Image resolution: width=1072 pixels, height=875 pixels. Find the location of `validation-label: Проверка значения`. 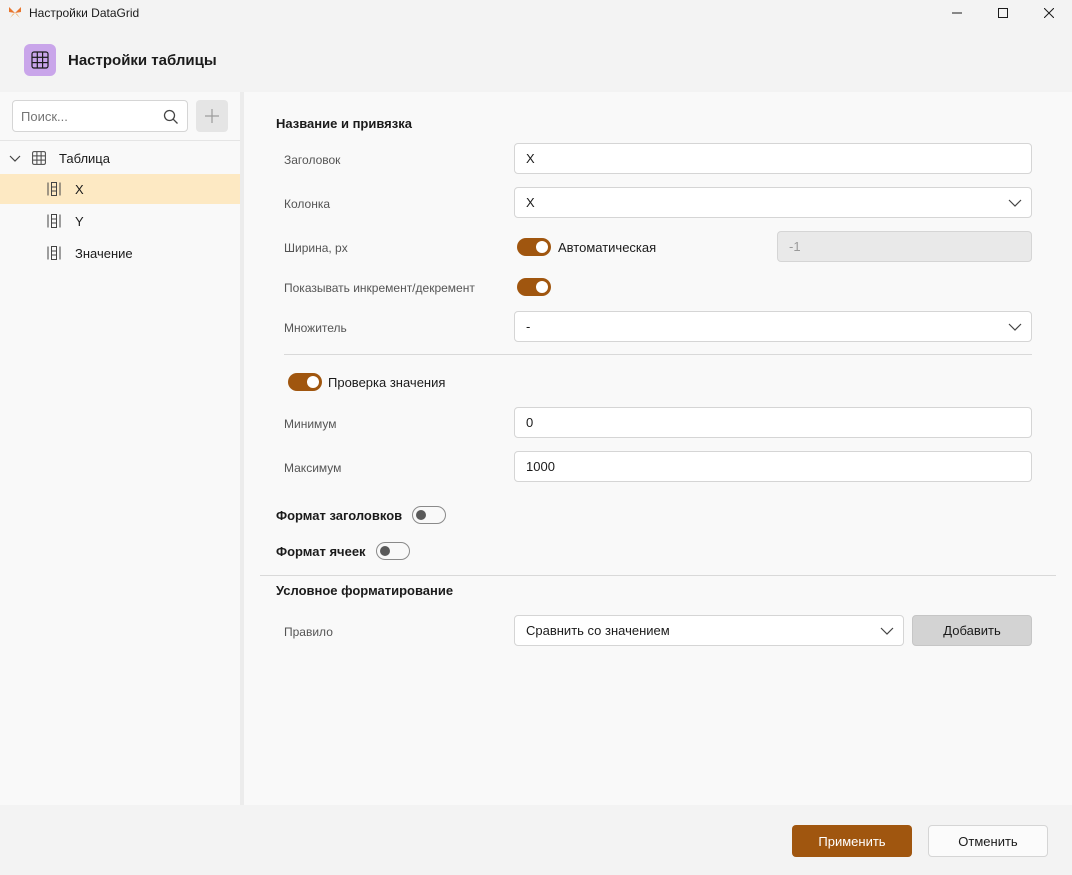

validation-label: Проверка значения is located at coordinates (387, 382).